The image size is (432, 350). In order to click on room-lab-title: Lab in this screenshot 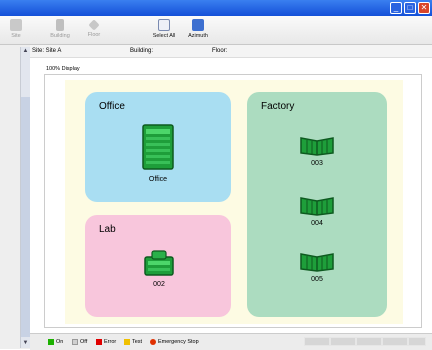, I will do `click(107, 229)`.